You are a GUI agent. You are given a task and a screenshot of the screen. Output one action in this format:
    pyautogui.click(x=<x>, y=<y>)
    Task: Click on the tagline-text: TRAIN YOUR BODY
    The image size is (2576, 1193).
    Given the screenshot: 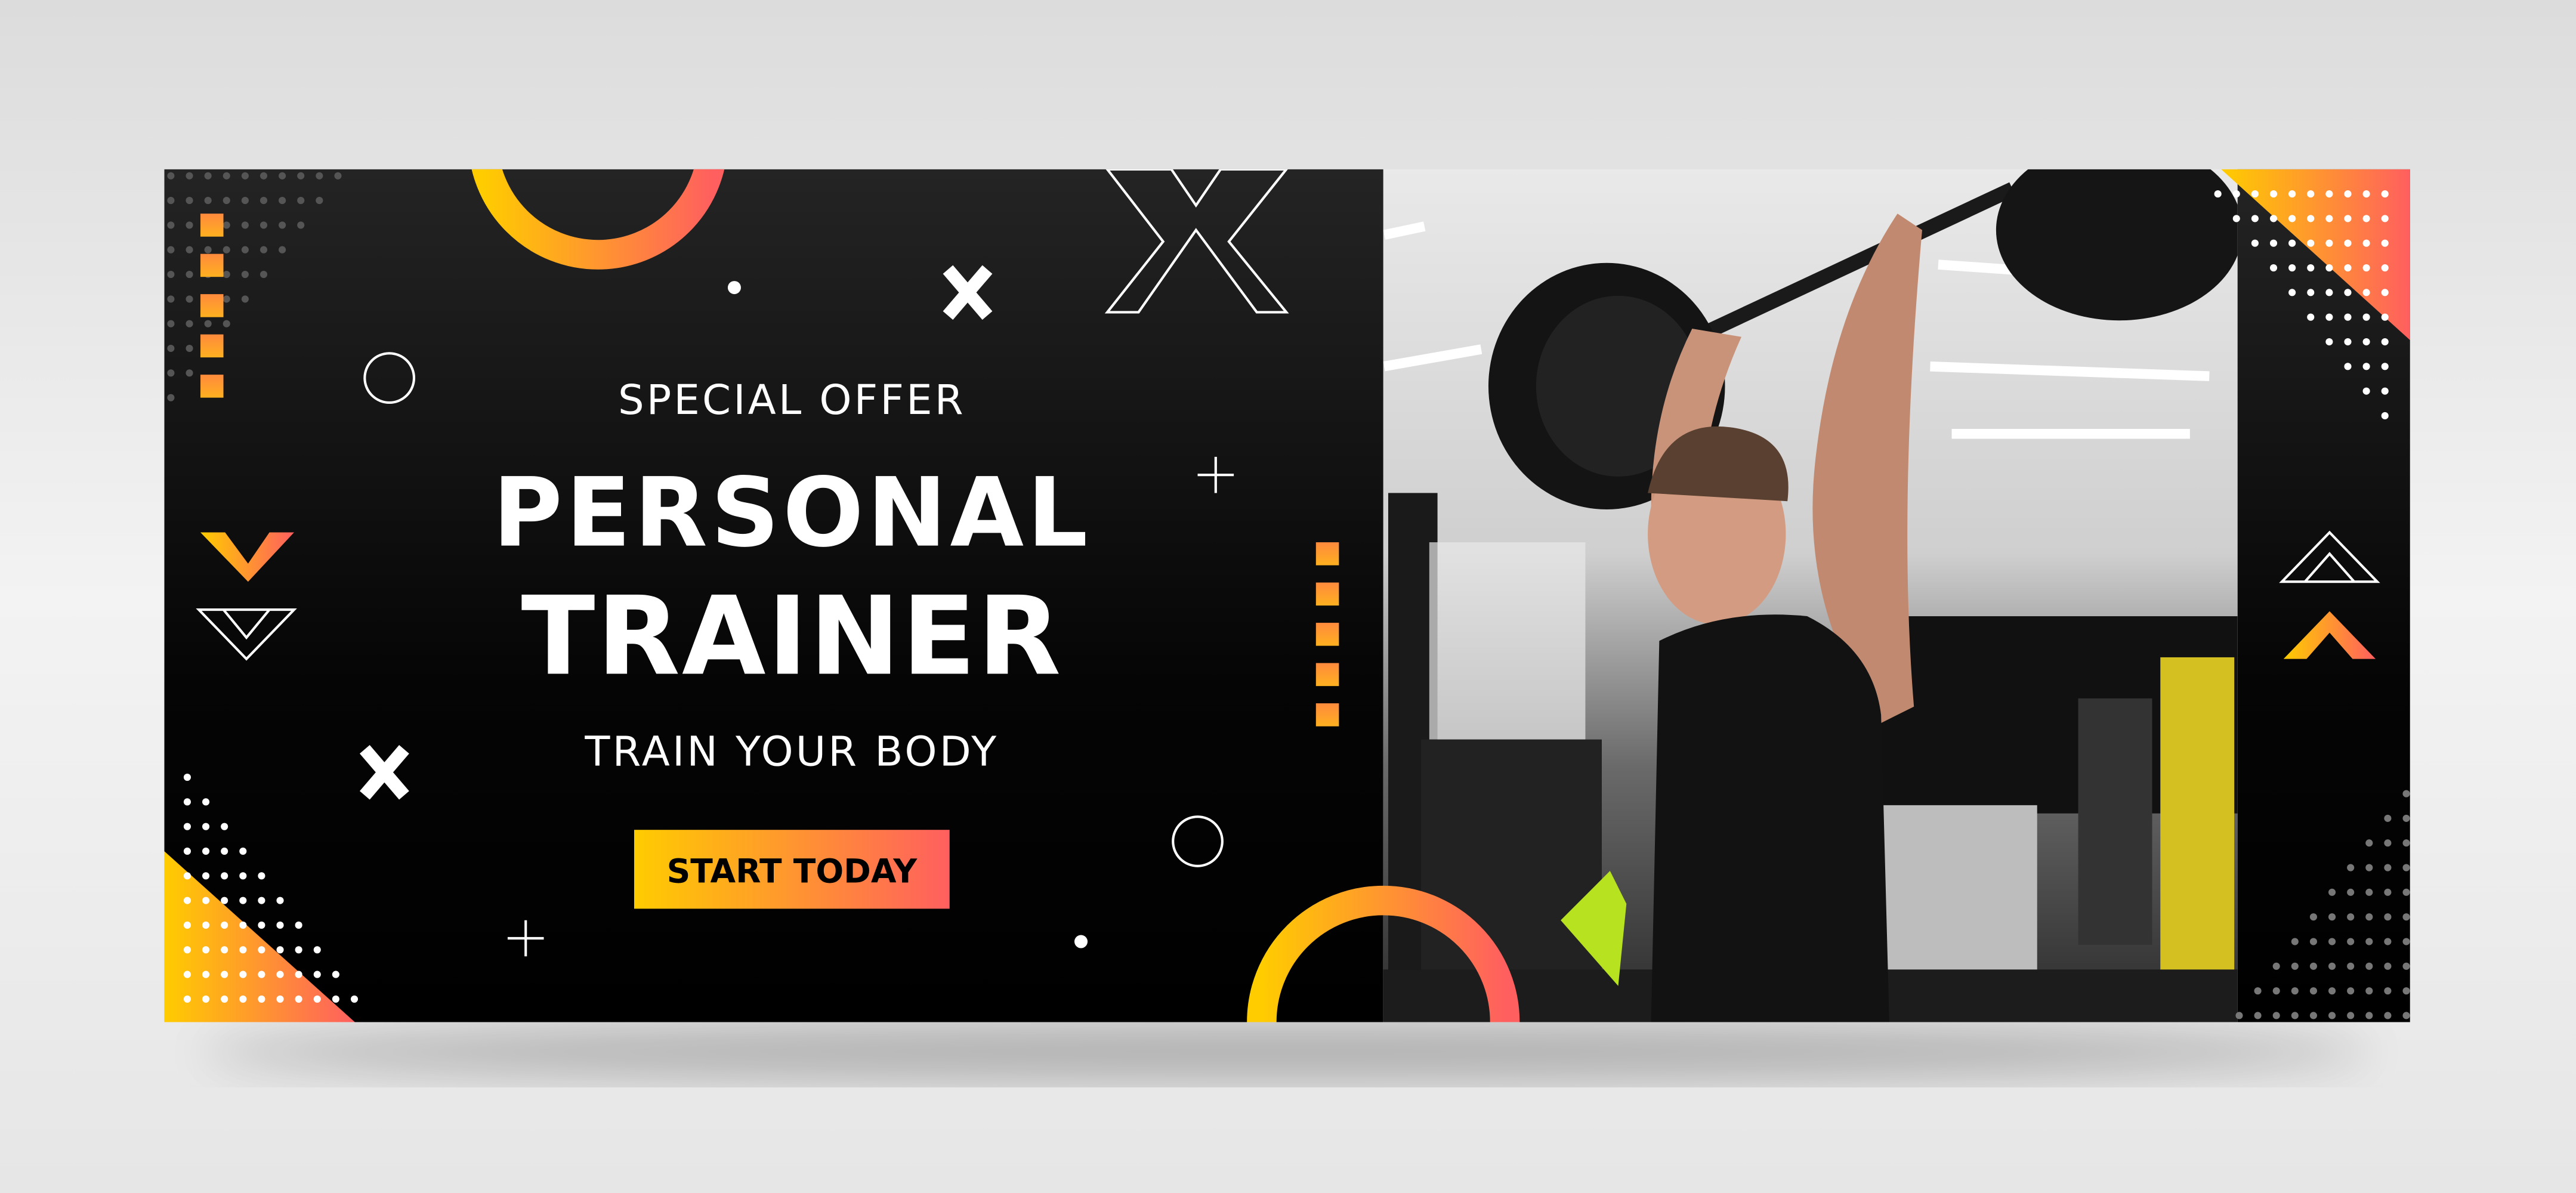 What is the action you would take?
    pyautogui.click(x=791, y=752)
    